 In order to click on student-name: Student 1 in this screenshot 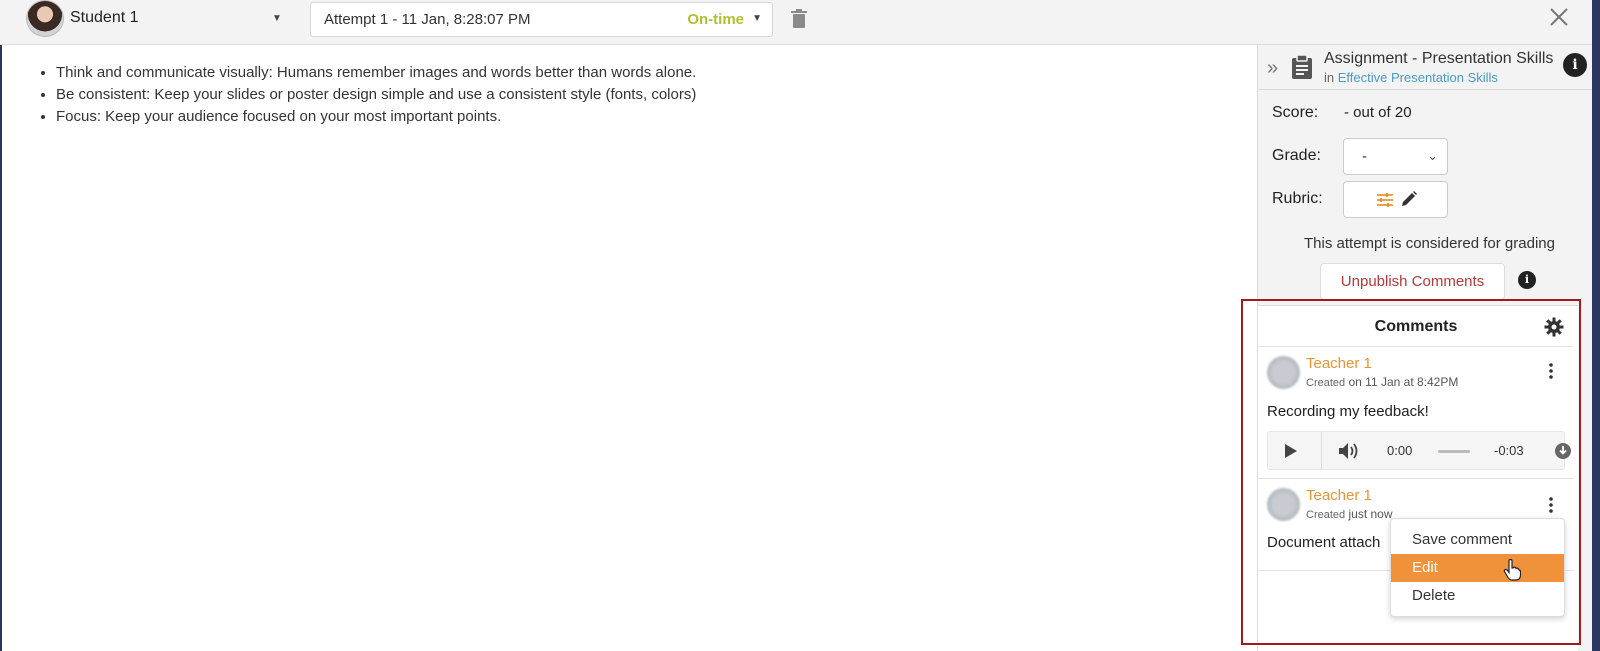, I will do `click(104, 18)`.